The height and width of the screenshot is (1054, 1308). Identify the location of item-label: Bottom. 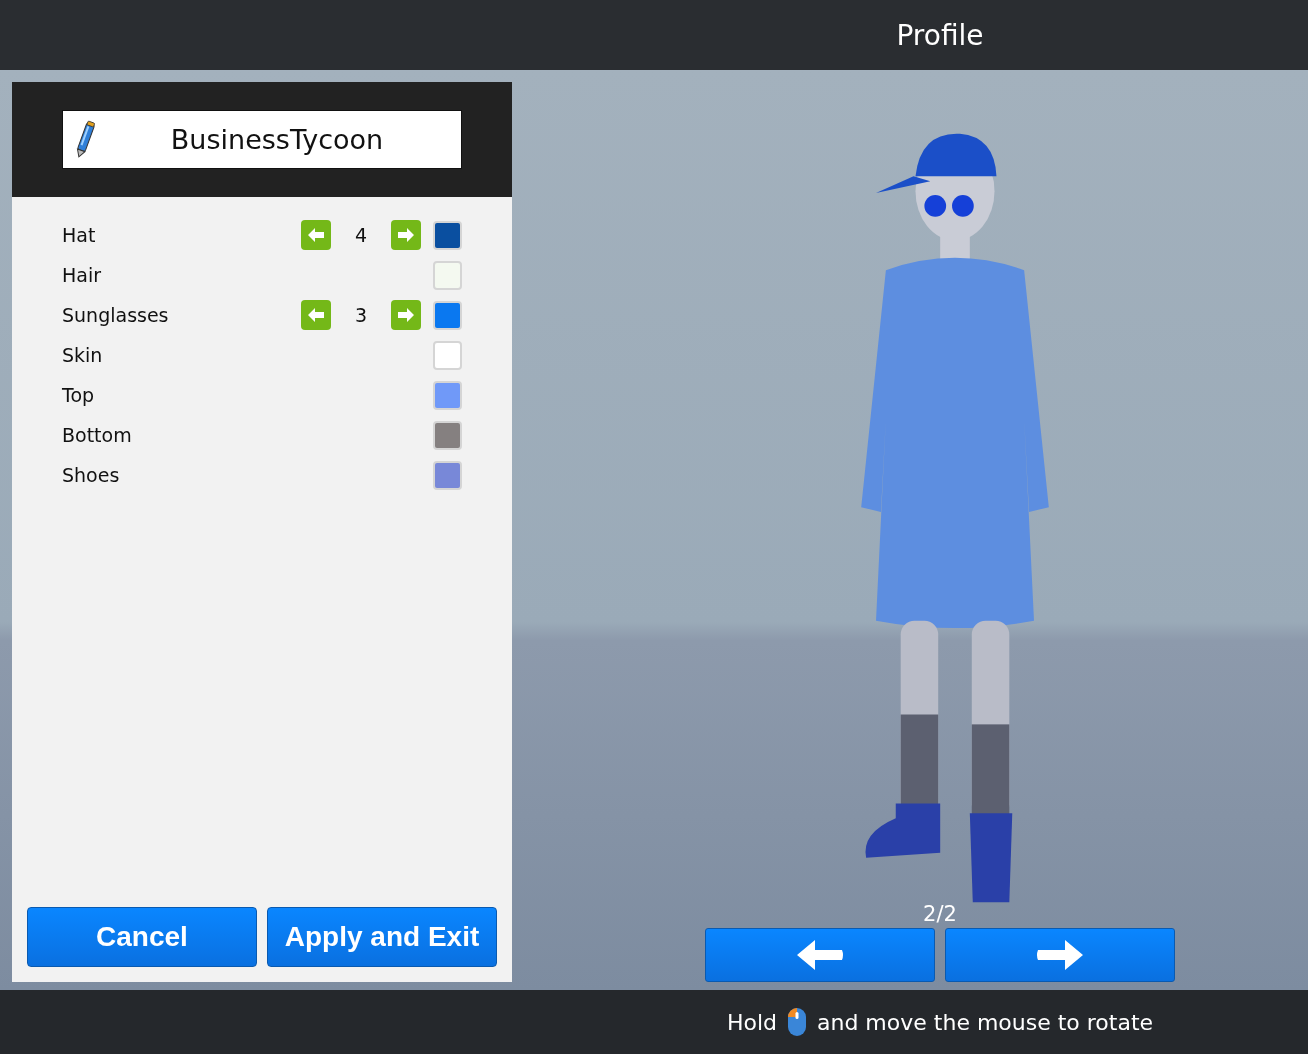
(97, 435).